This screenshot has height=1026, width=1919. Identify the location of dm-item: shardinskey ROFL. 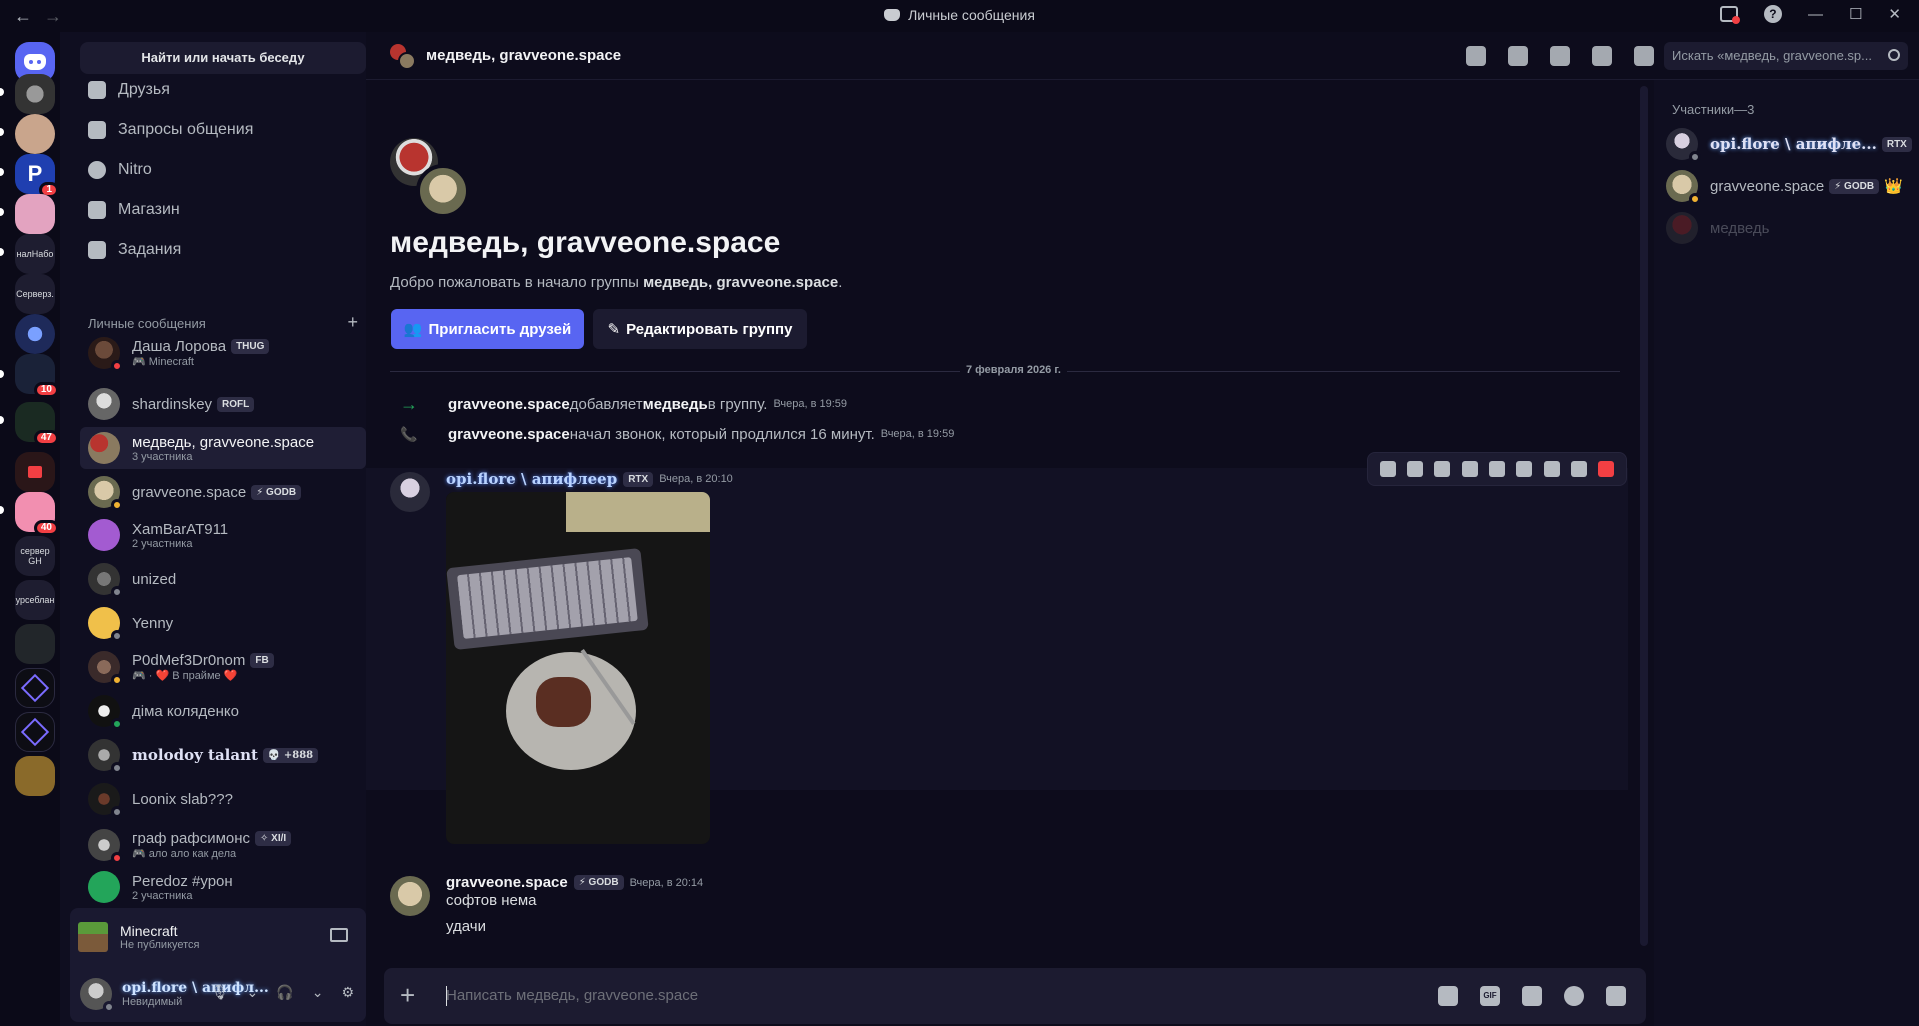
(223, 404).